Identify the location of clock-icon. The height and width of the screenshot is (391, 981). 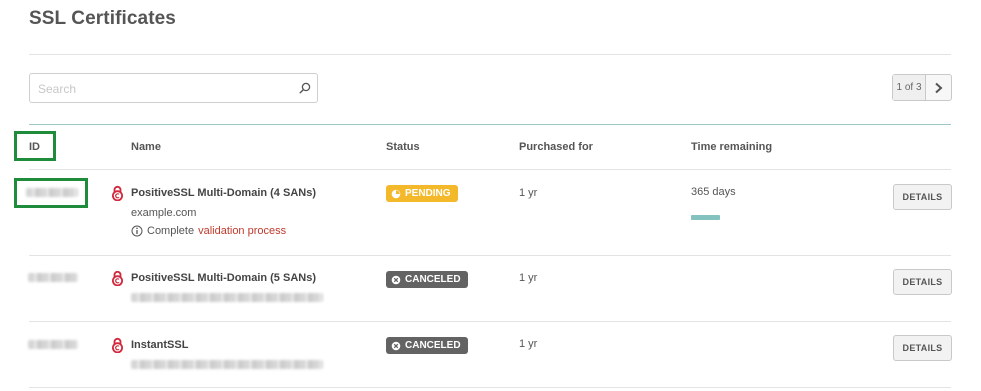
(396, 193).